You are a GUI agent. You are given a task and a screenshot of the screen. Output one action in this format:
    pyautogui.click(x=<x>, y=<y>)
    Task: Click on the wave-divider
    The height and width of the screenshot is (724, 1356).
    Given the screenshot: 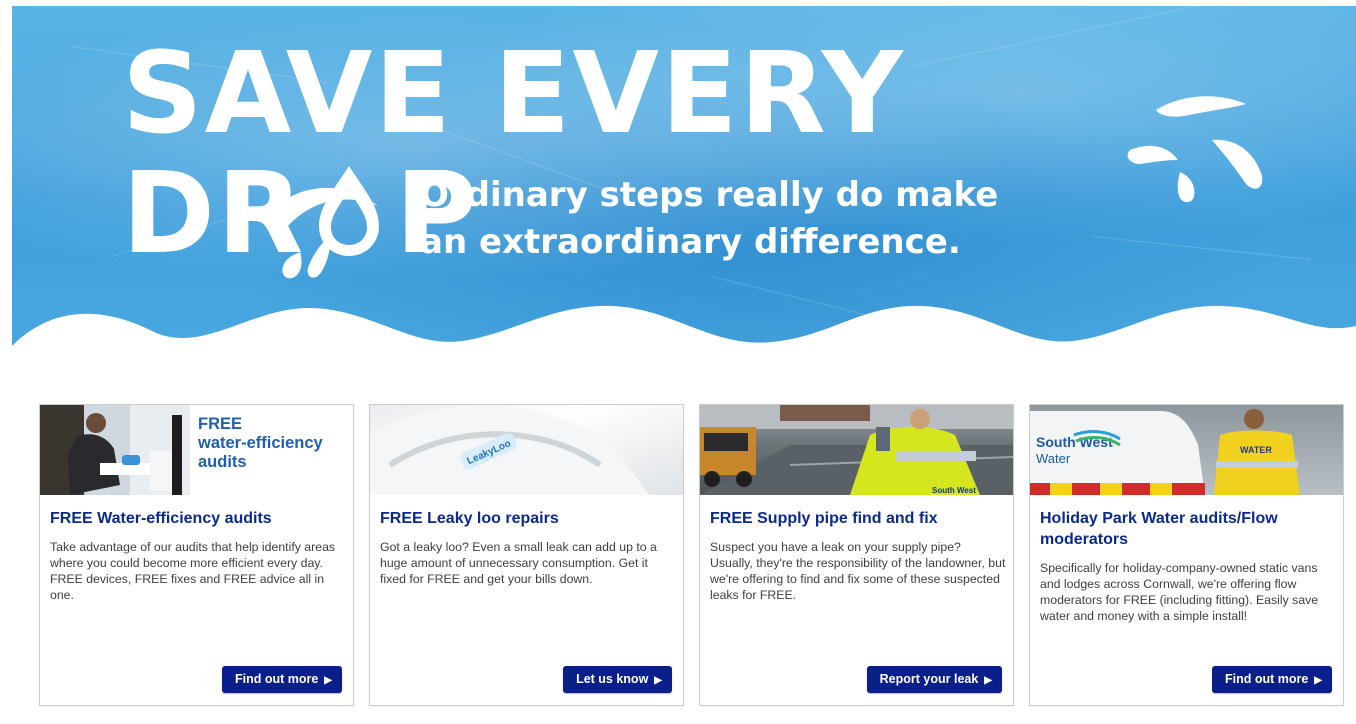 What is the action you would take?
    pyautogui.click(x=684, y=330)
    